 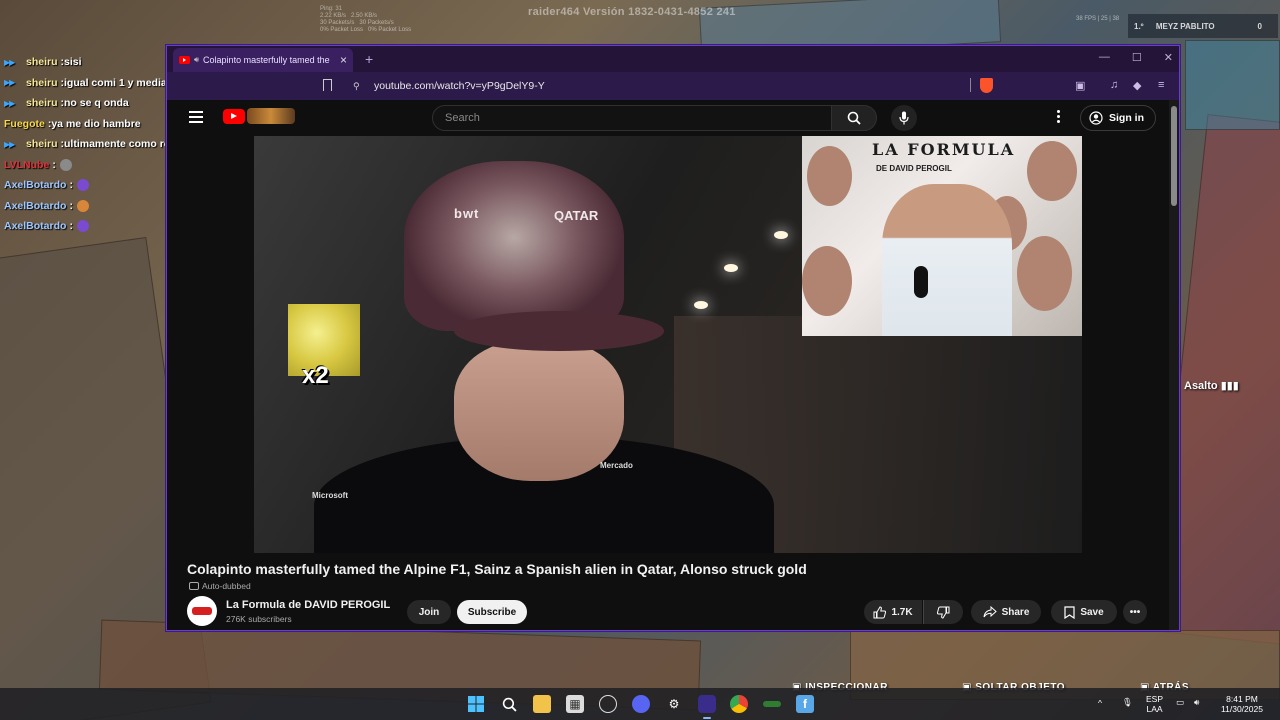 What do you see at coordinates (1118, 118) in the screenshot?
I see `sign-in-button: Sign in` at bounding box center [1118, 118].